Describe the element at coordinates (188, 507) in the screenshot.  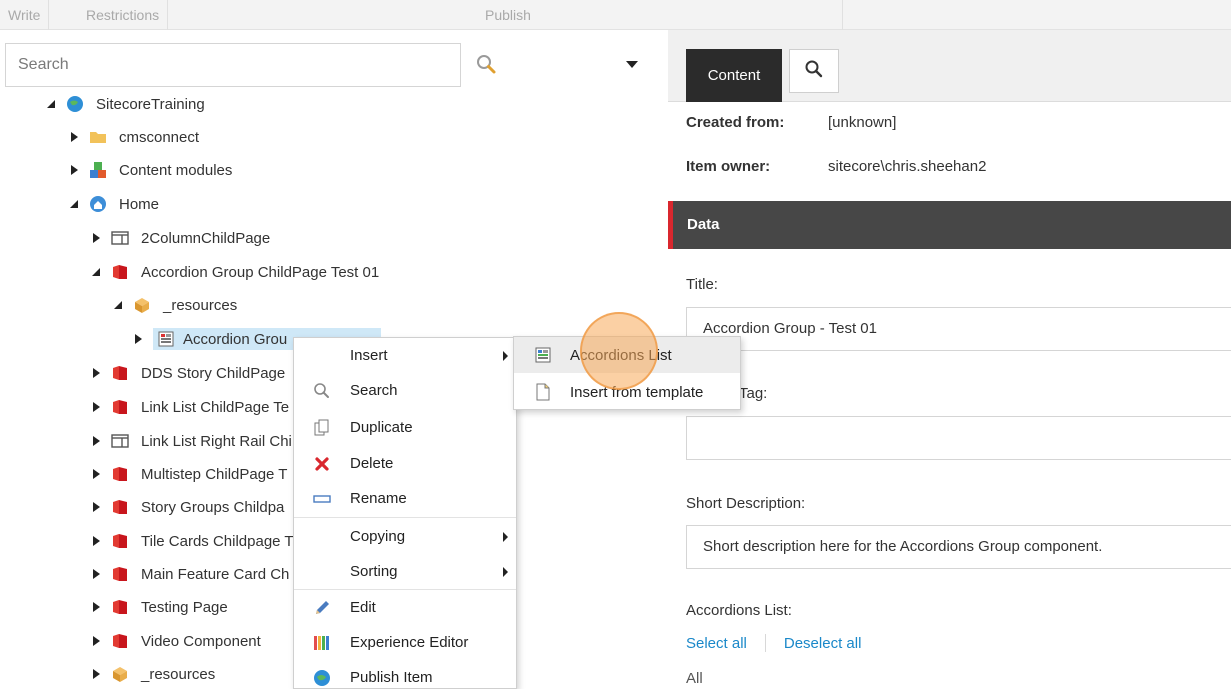
I see `tree-node-story-groups: Story Groups Childpa` at that location.